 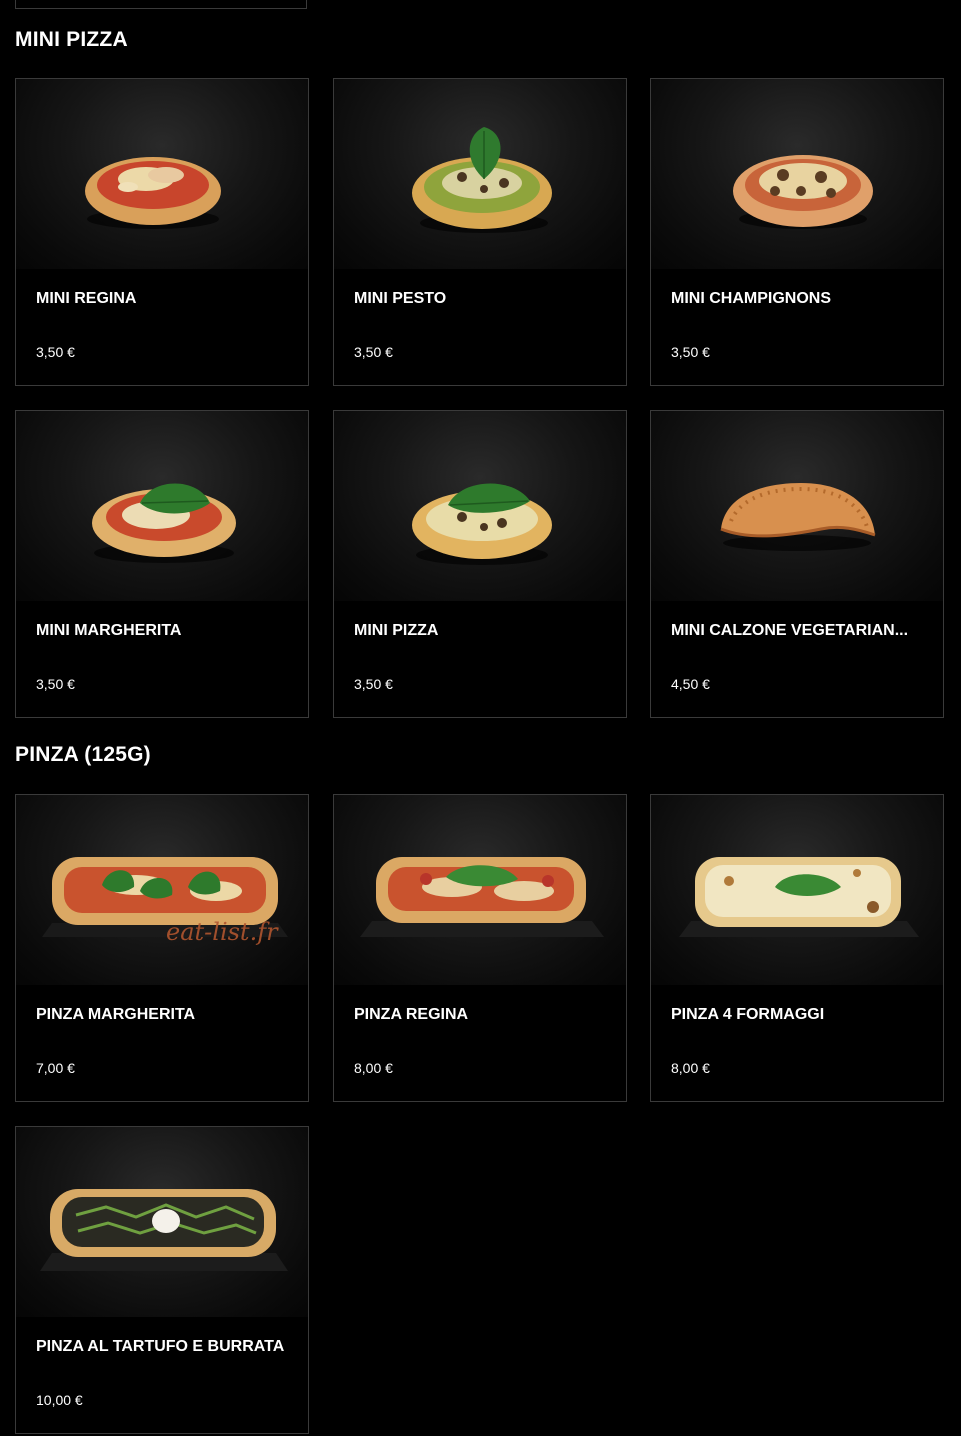 What do you see at coordinates (161, 4) in the screenshot?
I see `previous-card-edge` at bounding box center [161, 4].